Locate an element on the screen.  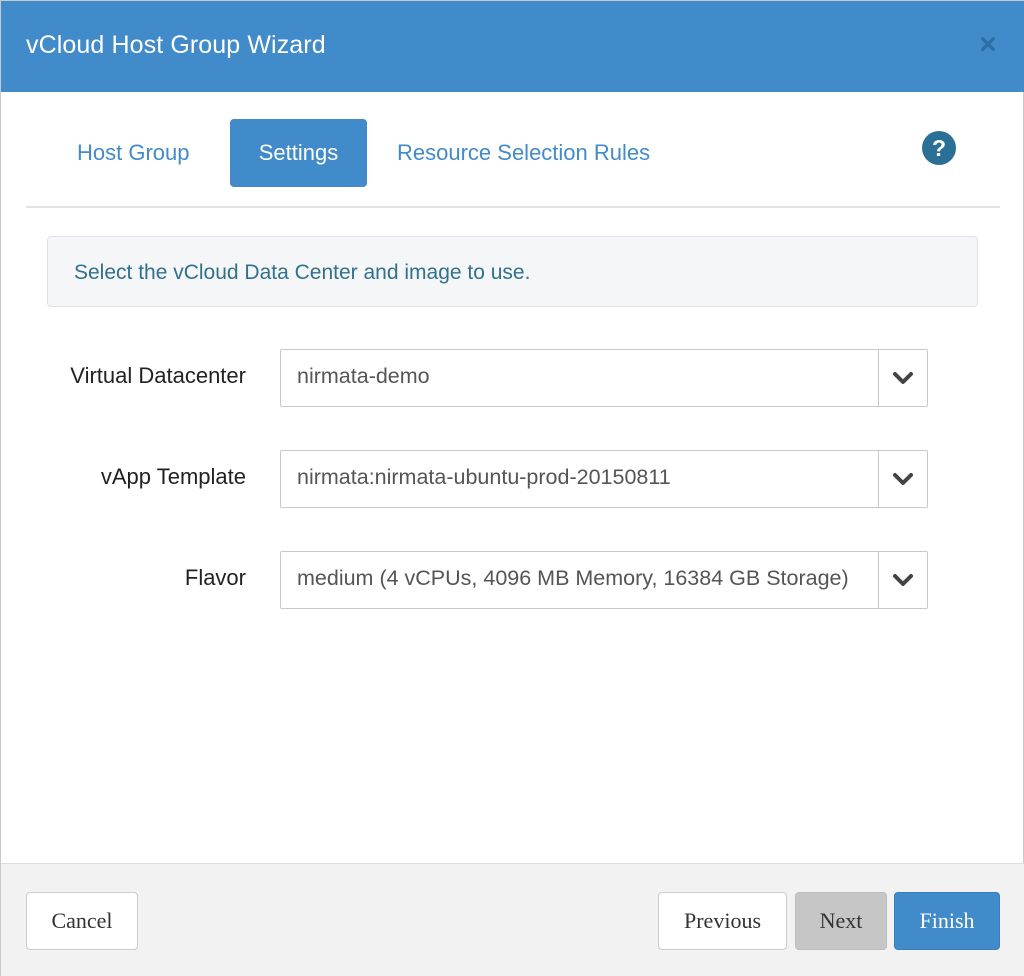
finish-button: Finish is located at coordinates (947, 921).